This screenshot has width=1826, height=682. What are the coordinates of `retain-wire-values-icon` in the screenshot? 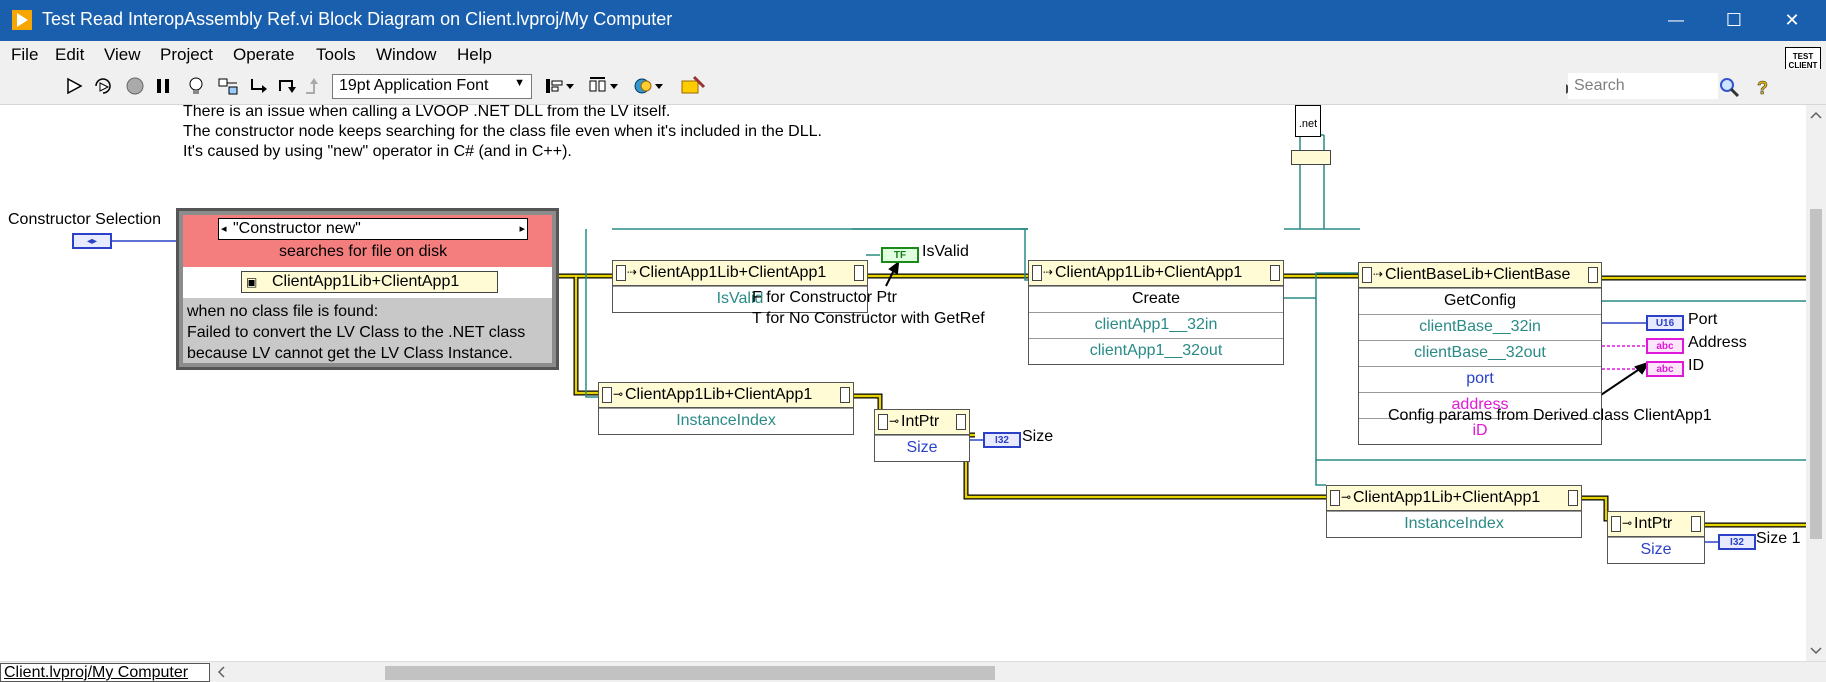 It's located at (228, 86).